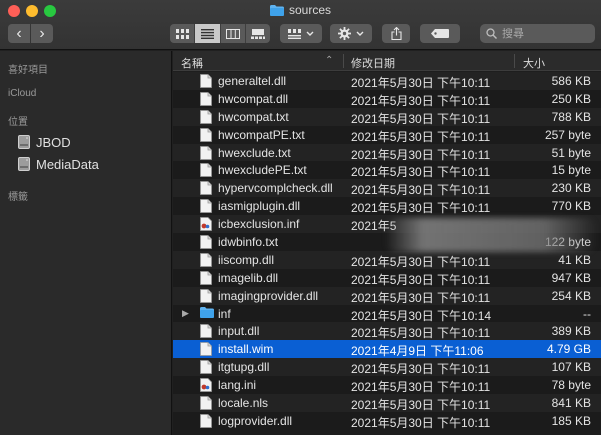  I want to click on share-icon, so click(396, 33).